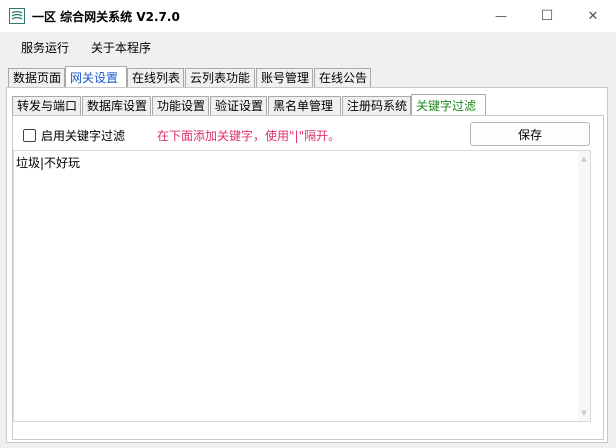 The width and height of the screenshot is (616, 448). What do you see at coordinates (180, 105) in the screenshot?
I see `subtab-function-settings: 功能设置` at bounding box center [180, 105].